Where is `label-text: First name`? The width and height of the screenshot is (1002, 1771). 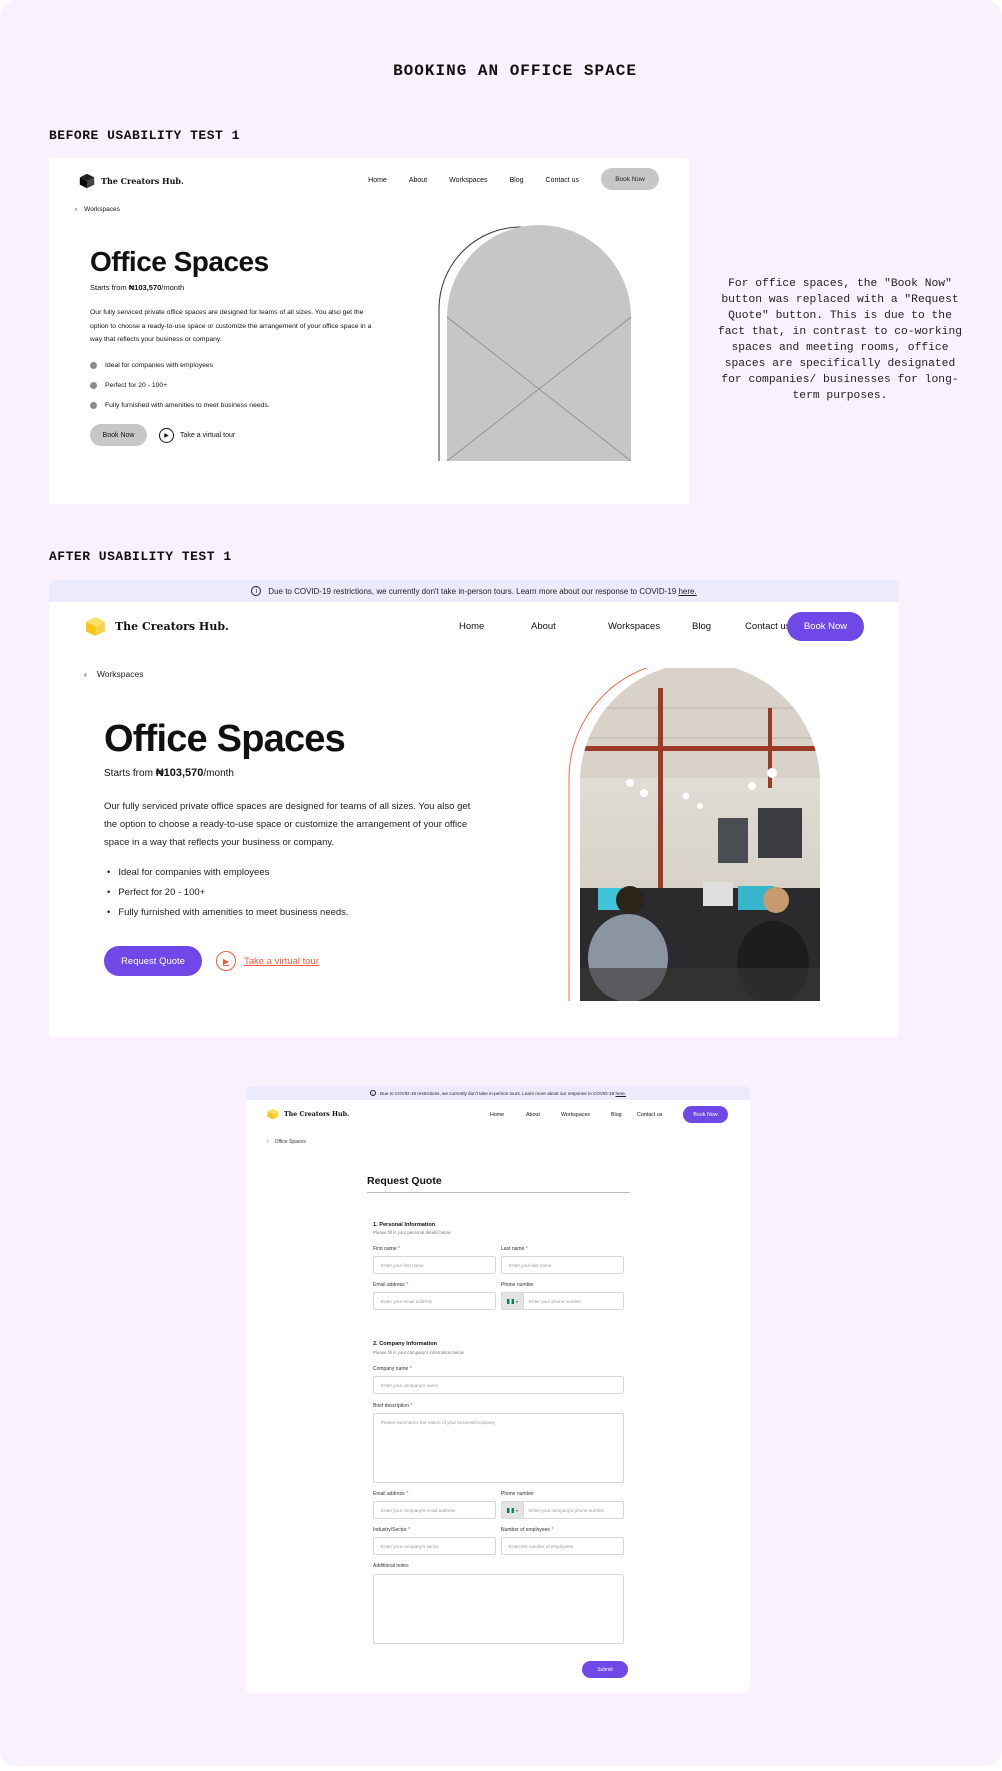
label-text: First name is located at coordinates (385, 1249).